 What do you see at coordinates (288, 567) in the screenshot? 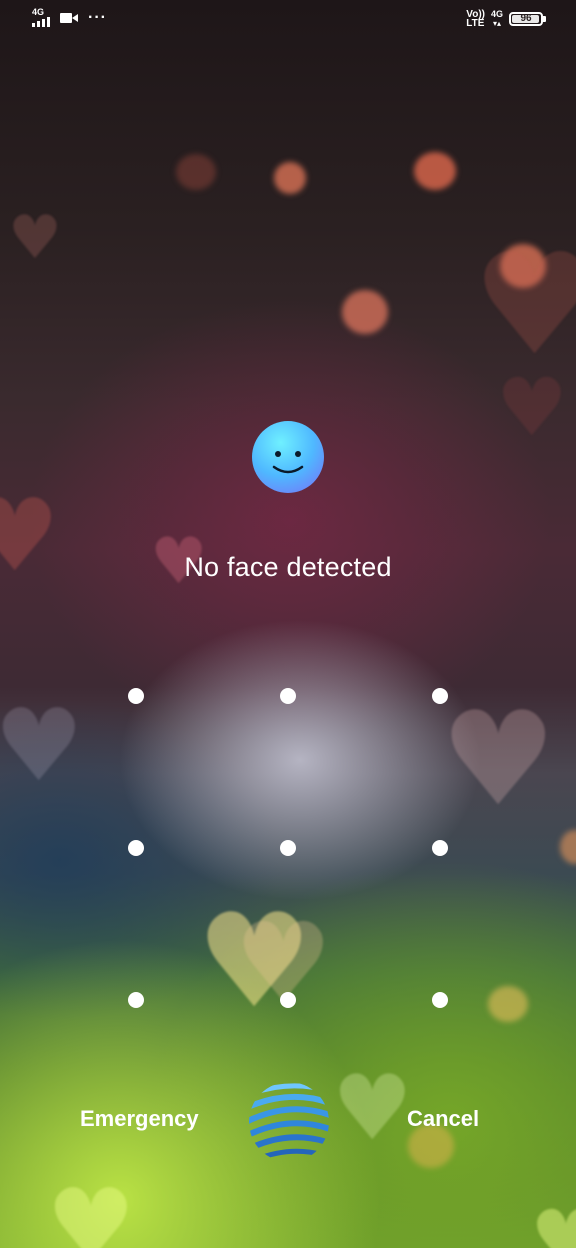
I see `face-status-message: No face detected` at bounding box center [288, 567].